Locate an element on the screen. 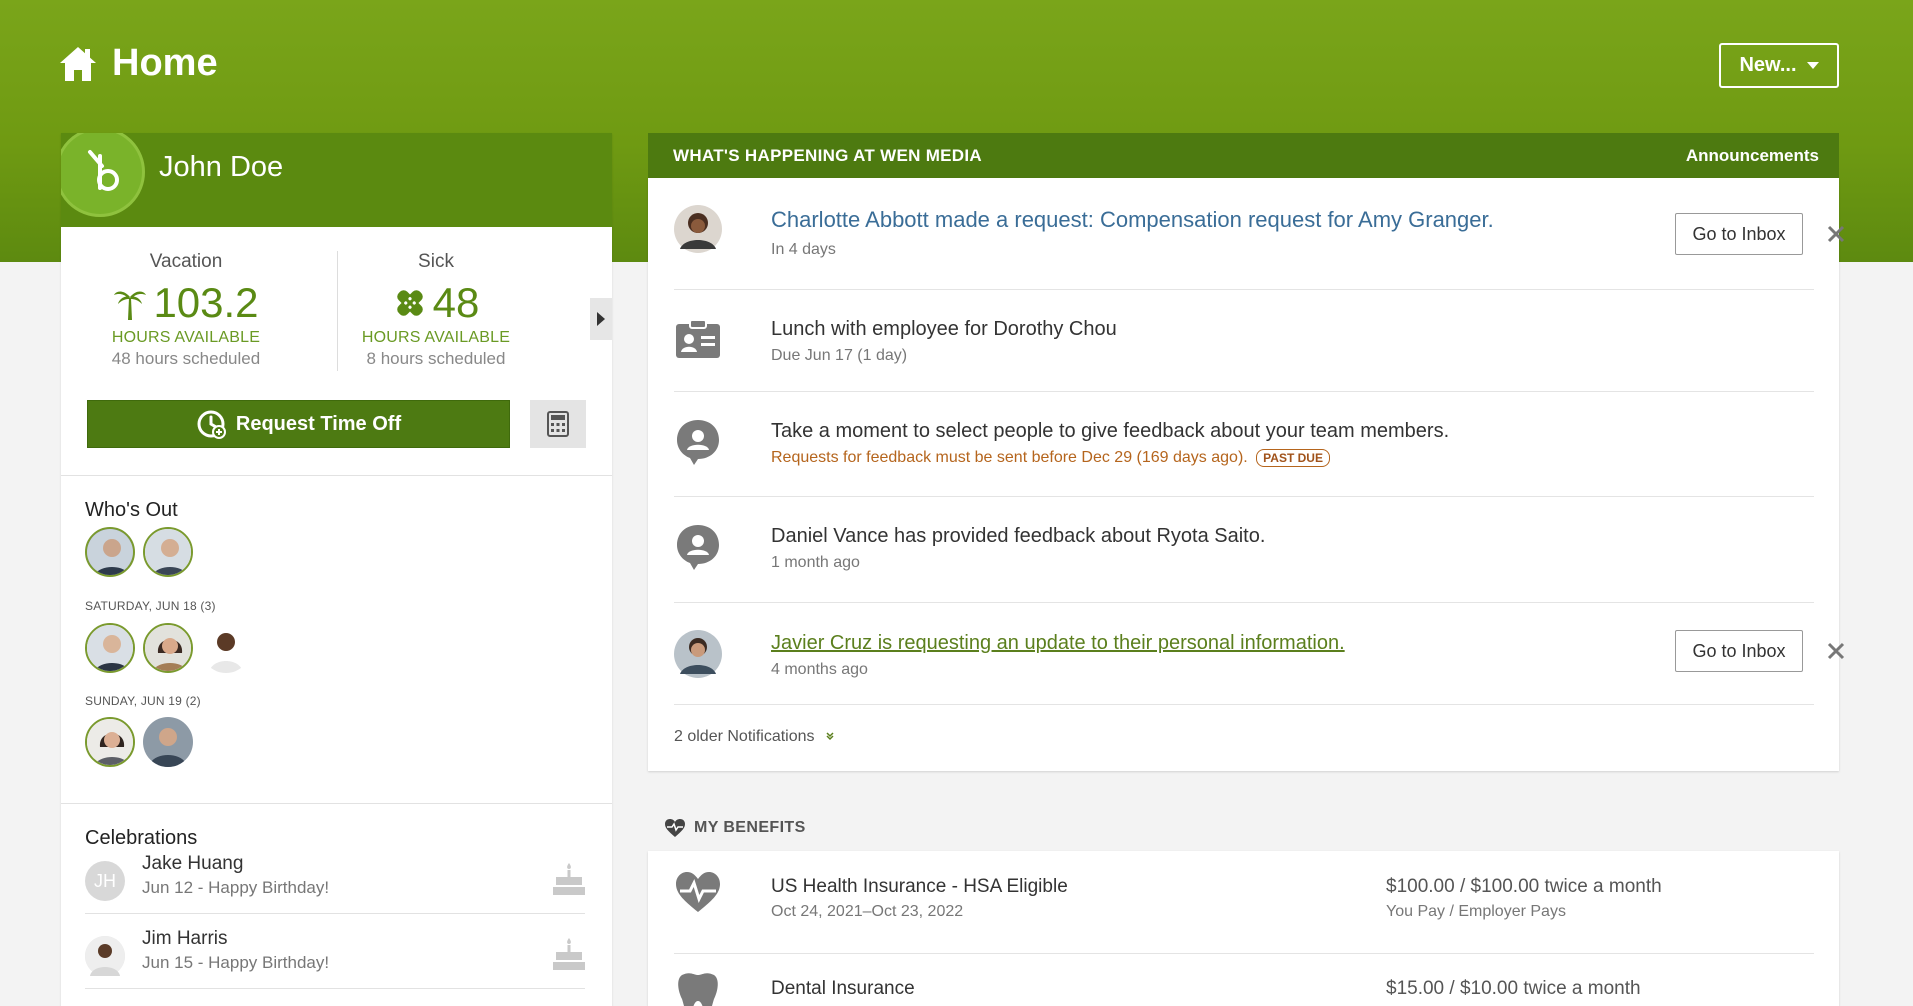 The height and width of the screenshot is (1006, 1913). sick-amount: 48 is located at coordinates (456, 302).